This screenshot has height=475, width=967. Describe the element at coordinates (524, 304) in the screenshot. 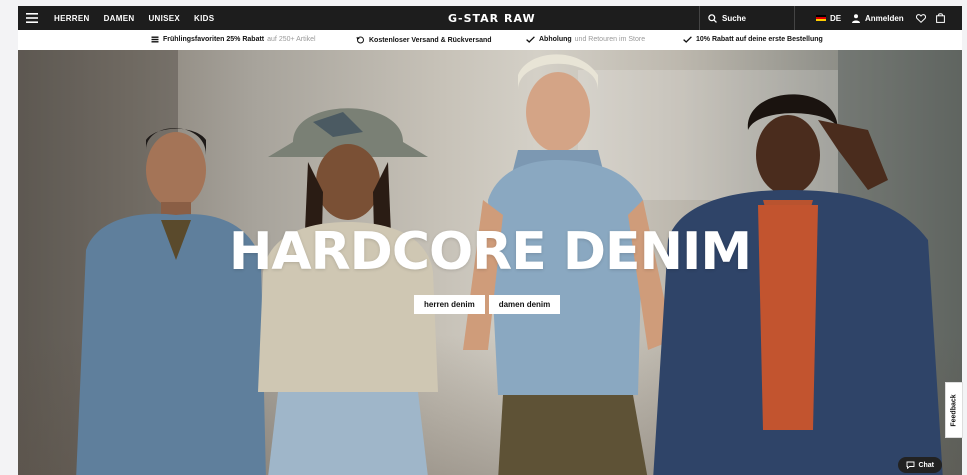

I see `women-denim-button: damen denim` at that location.